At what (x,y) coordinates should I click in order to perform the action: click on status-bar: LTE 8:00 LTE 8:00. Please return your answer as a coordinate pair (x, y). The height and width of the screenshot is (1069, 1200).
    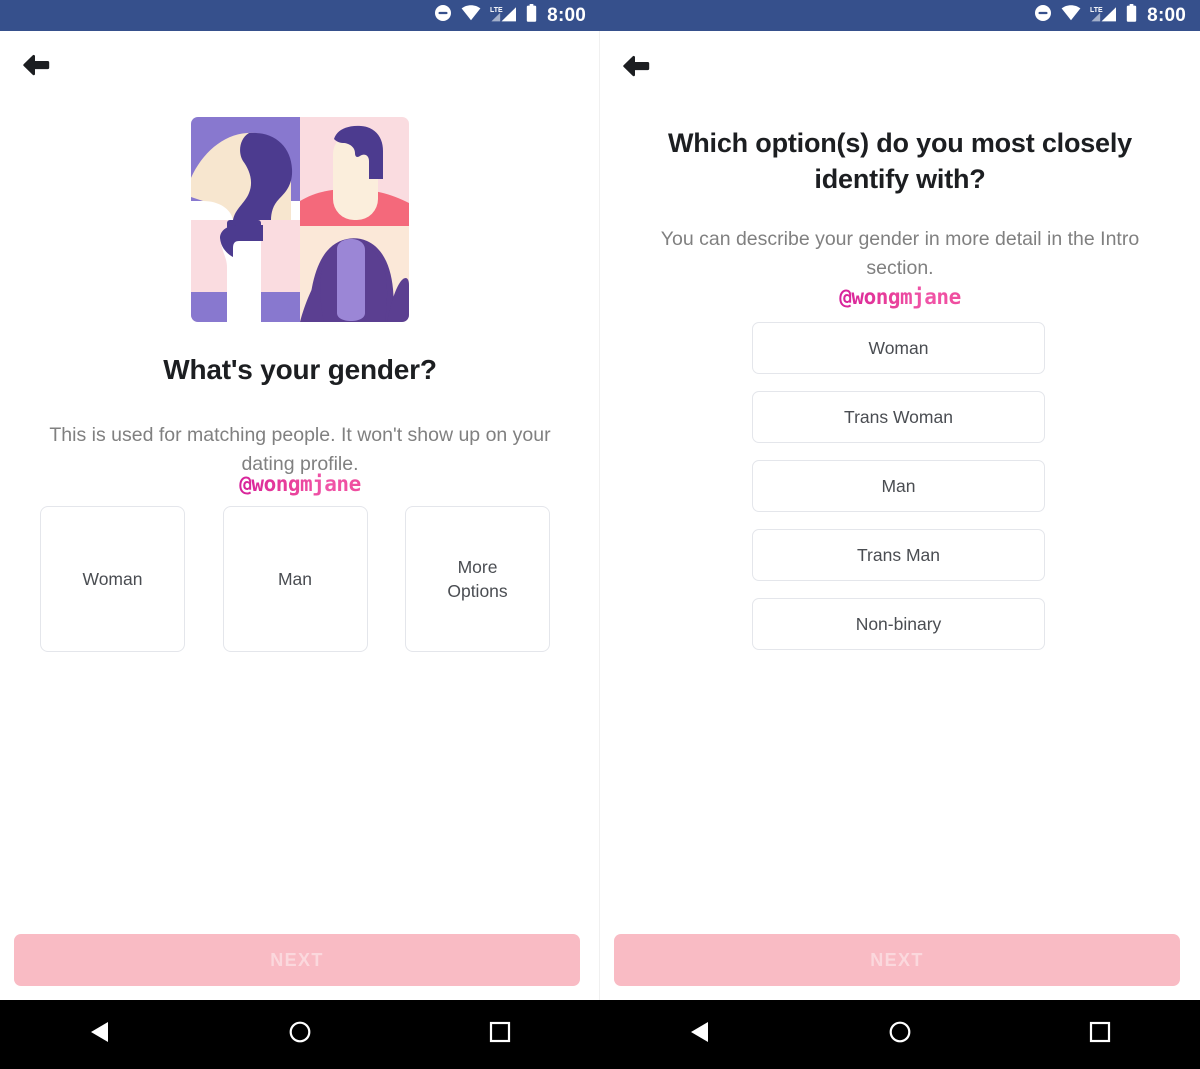
    Looking at the image, I should click on (600, 15).